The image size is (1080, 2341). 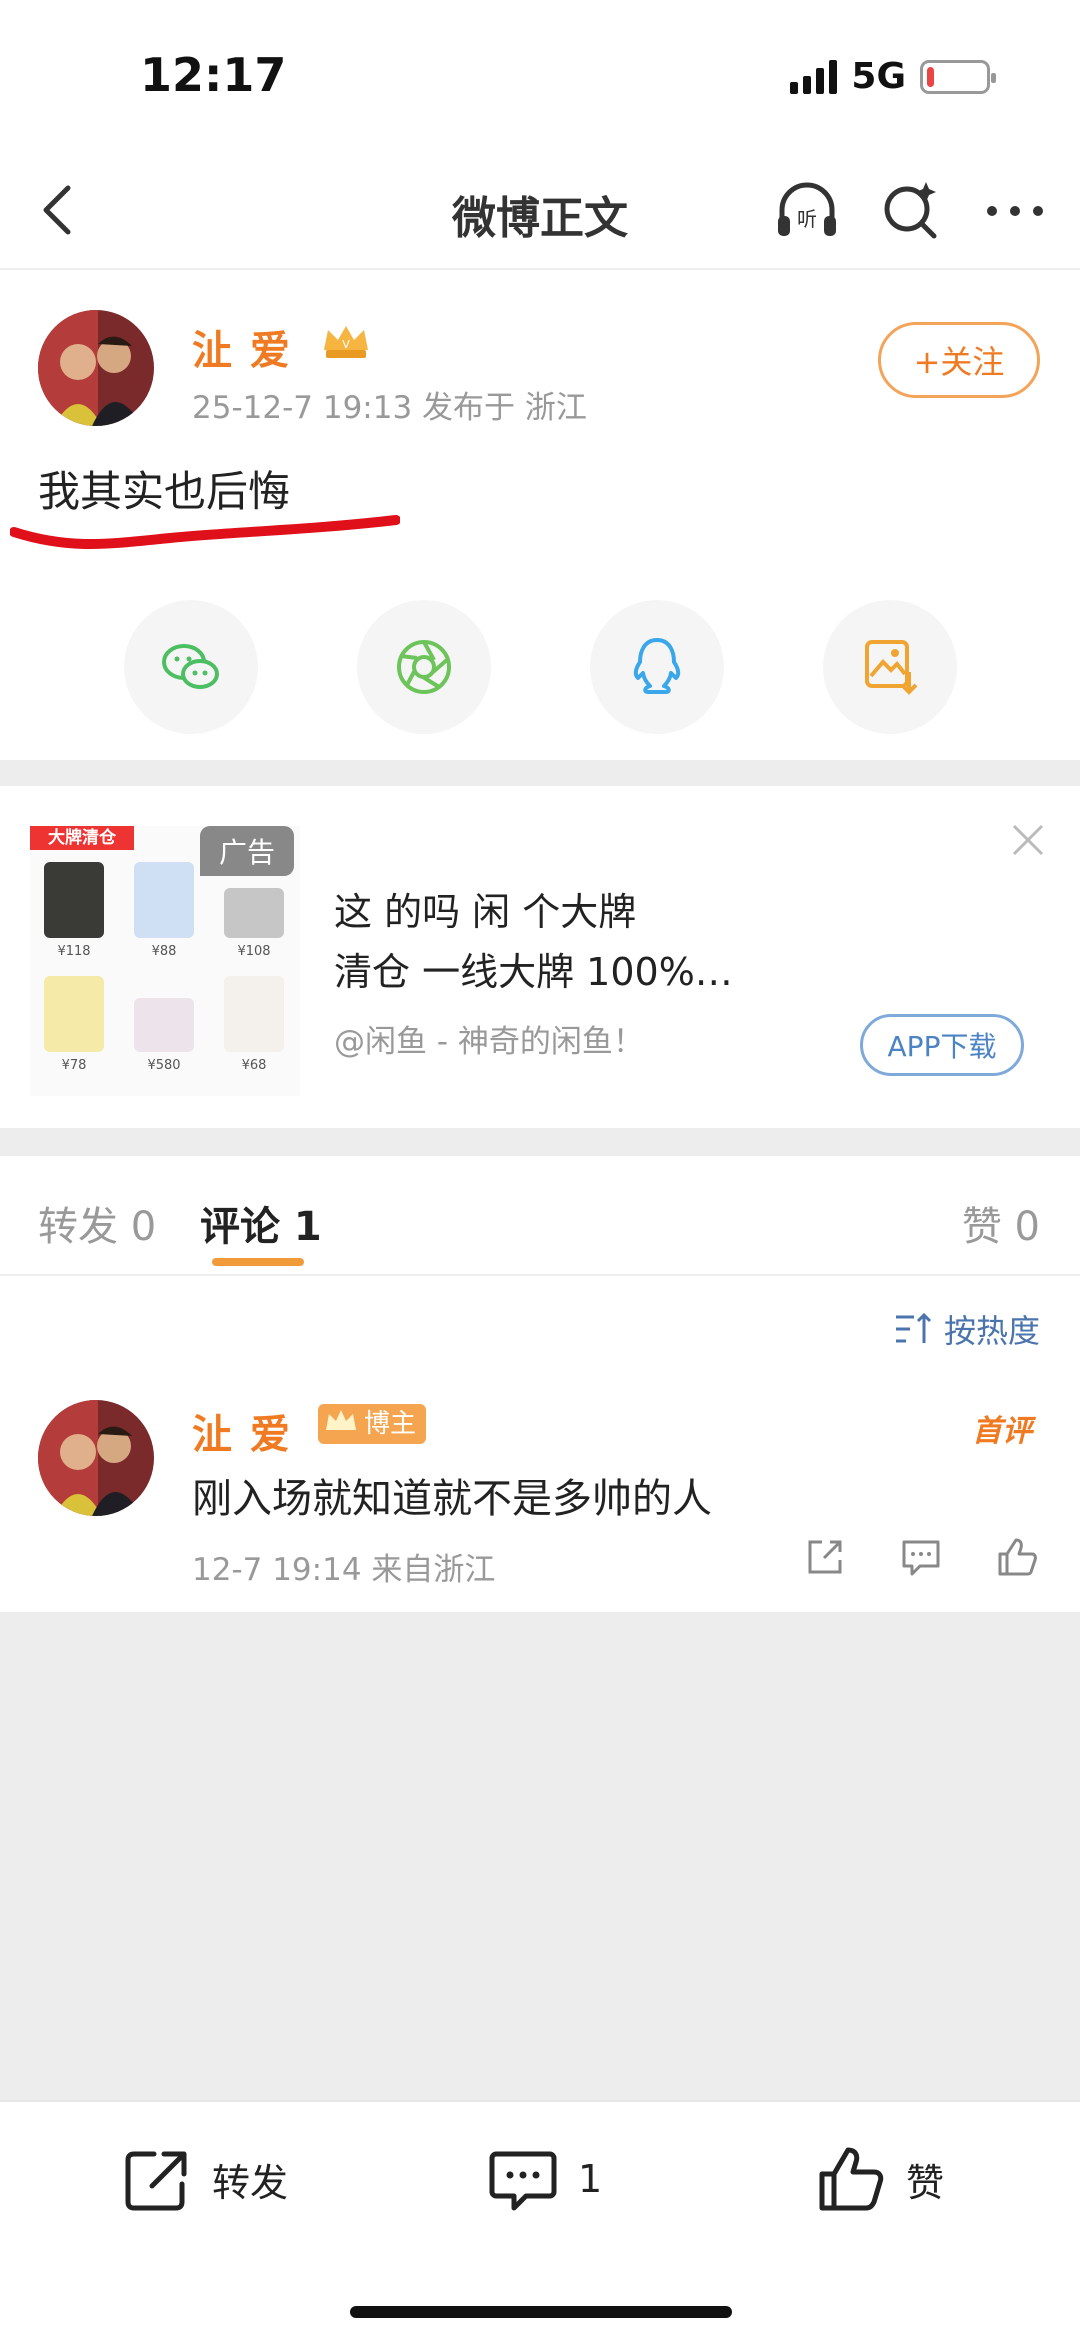 I want to click on like-button: 赞, so click(x=879, y=2179).